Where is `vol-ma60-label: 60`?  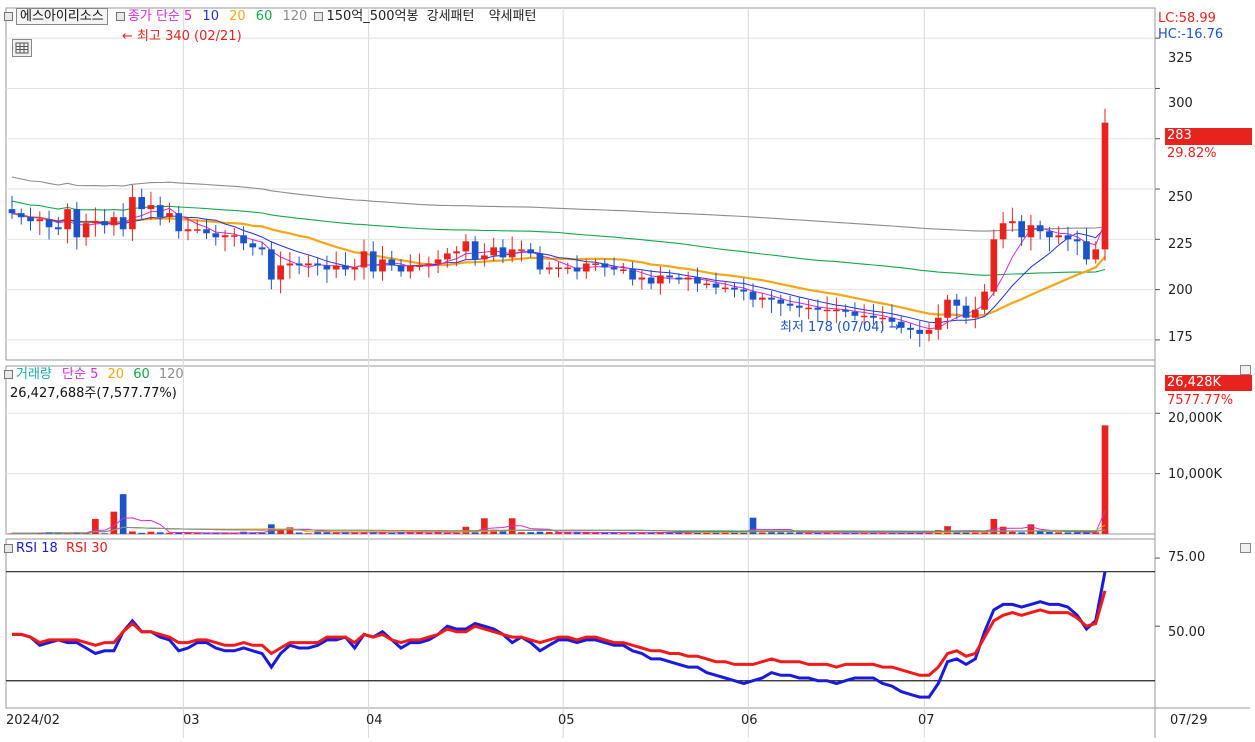 vol-ma60-label: 60 is located at coordinates (141, 374).